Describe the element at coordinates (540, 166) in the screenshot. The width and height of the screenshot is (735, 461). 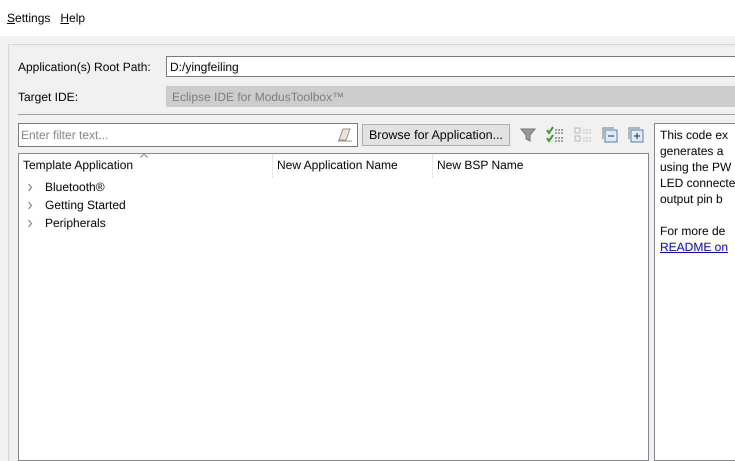
I see `column-header: New BSP Name` at that location.